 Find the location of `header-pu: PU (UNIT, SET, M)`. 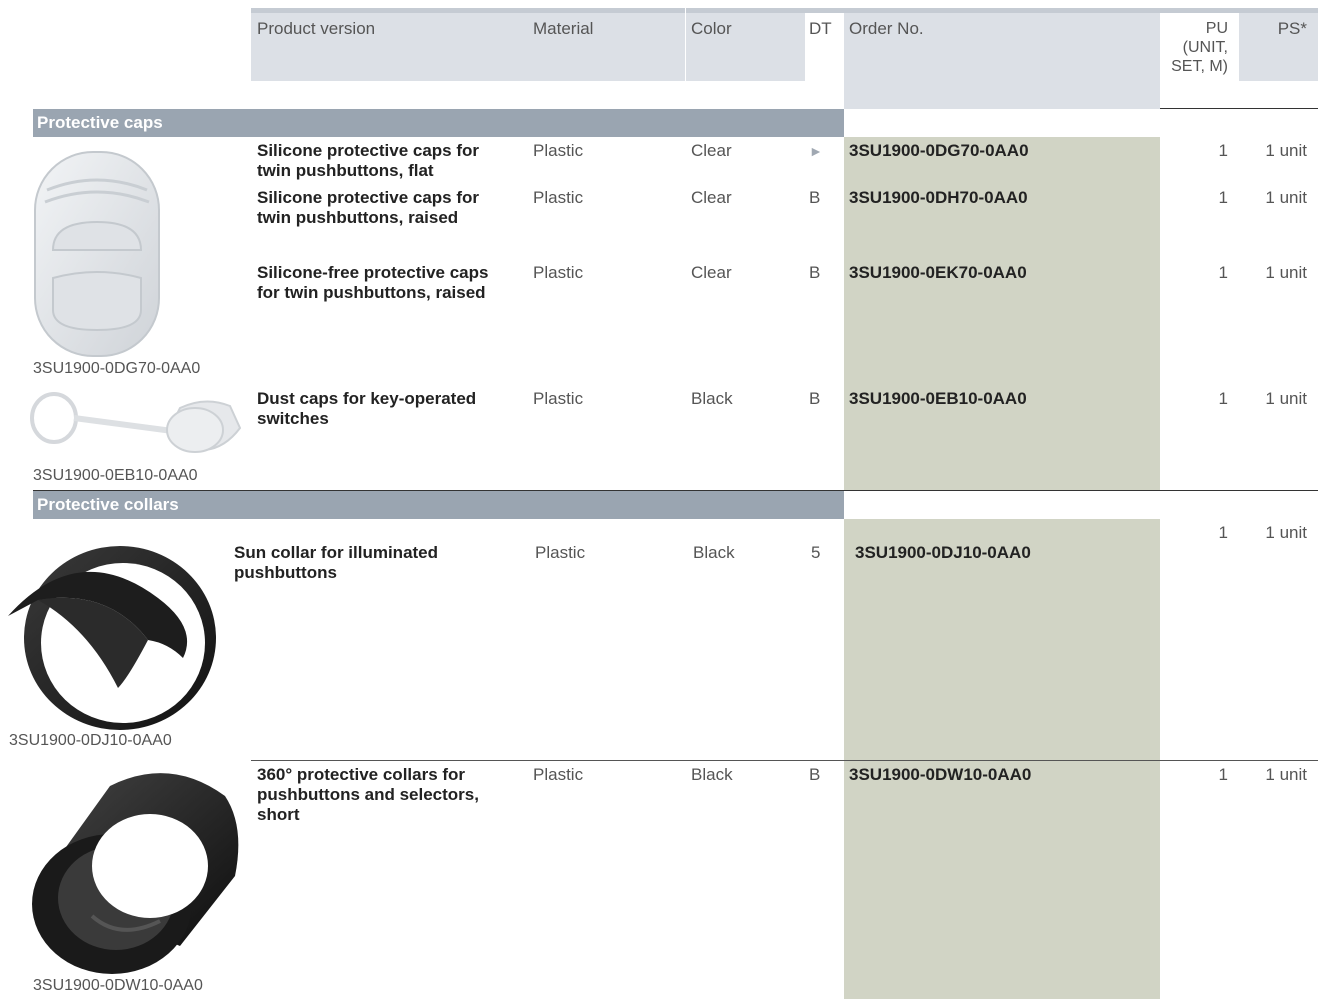

header-pu: PU (UNIT, SET, M) is located at coordinates (1194, 47).